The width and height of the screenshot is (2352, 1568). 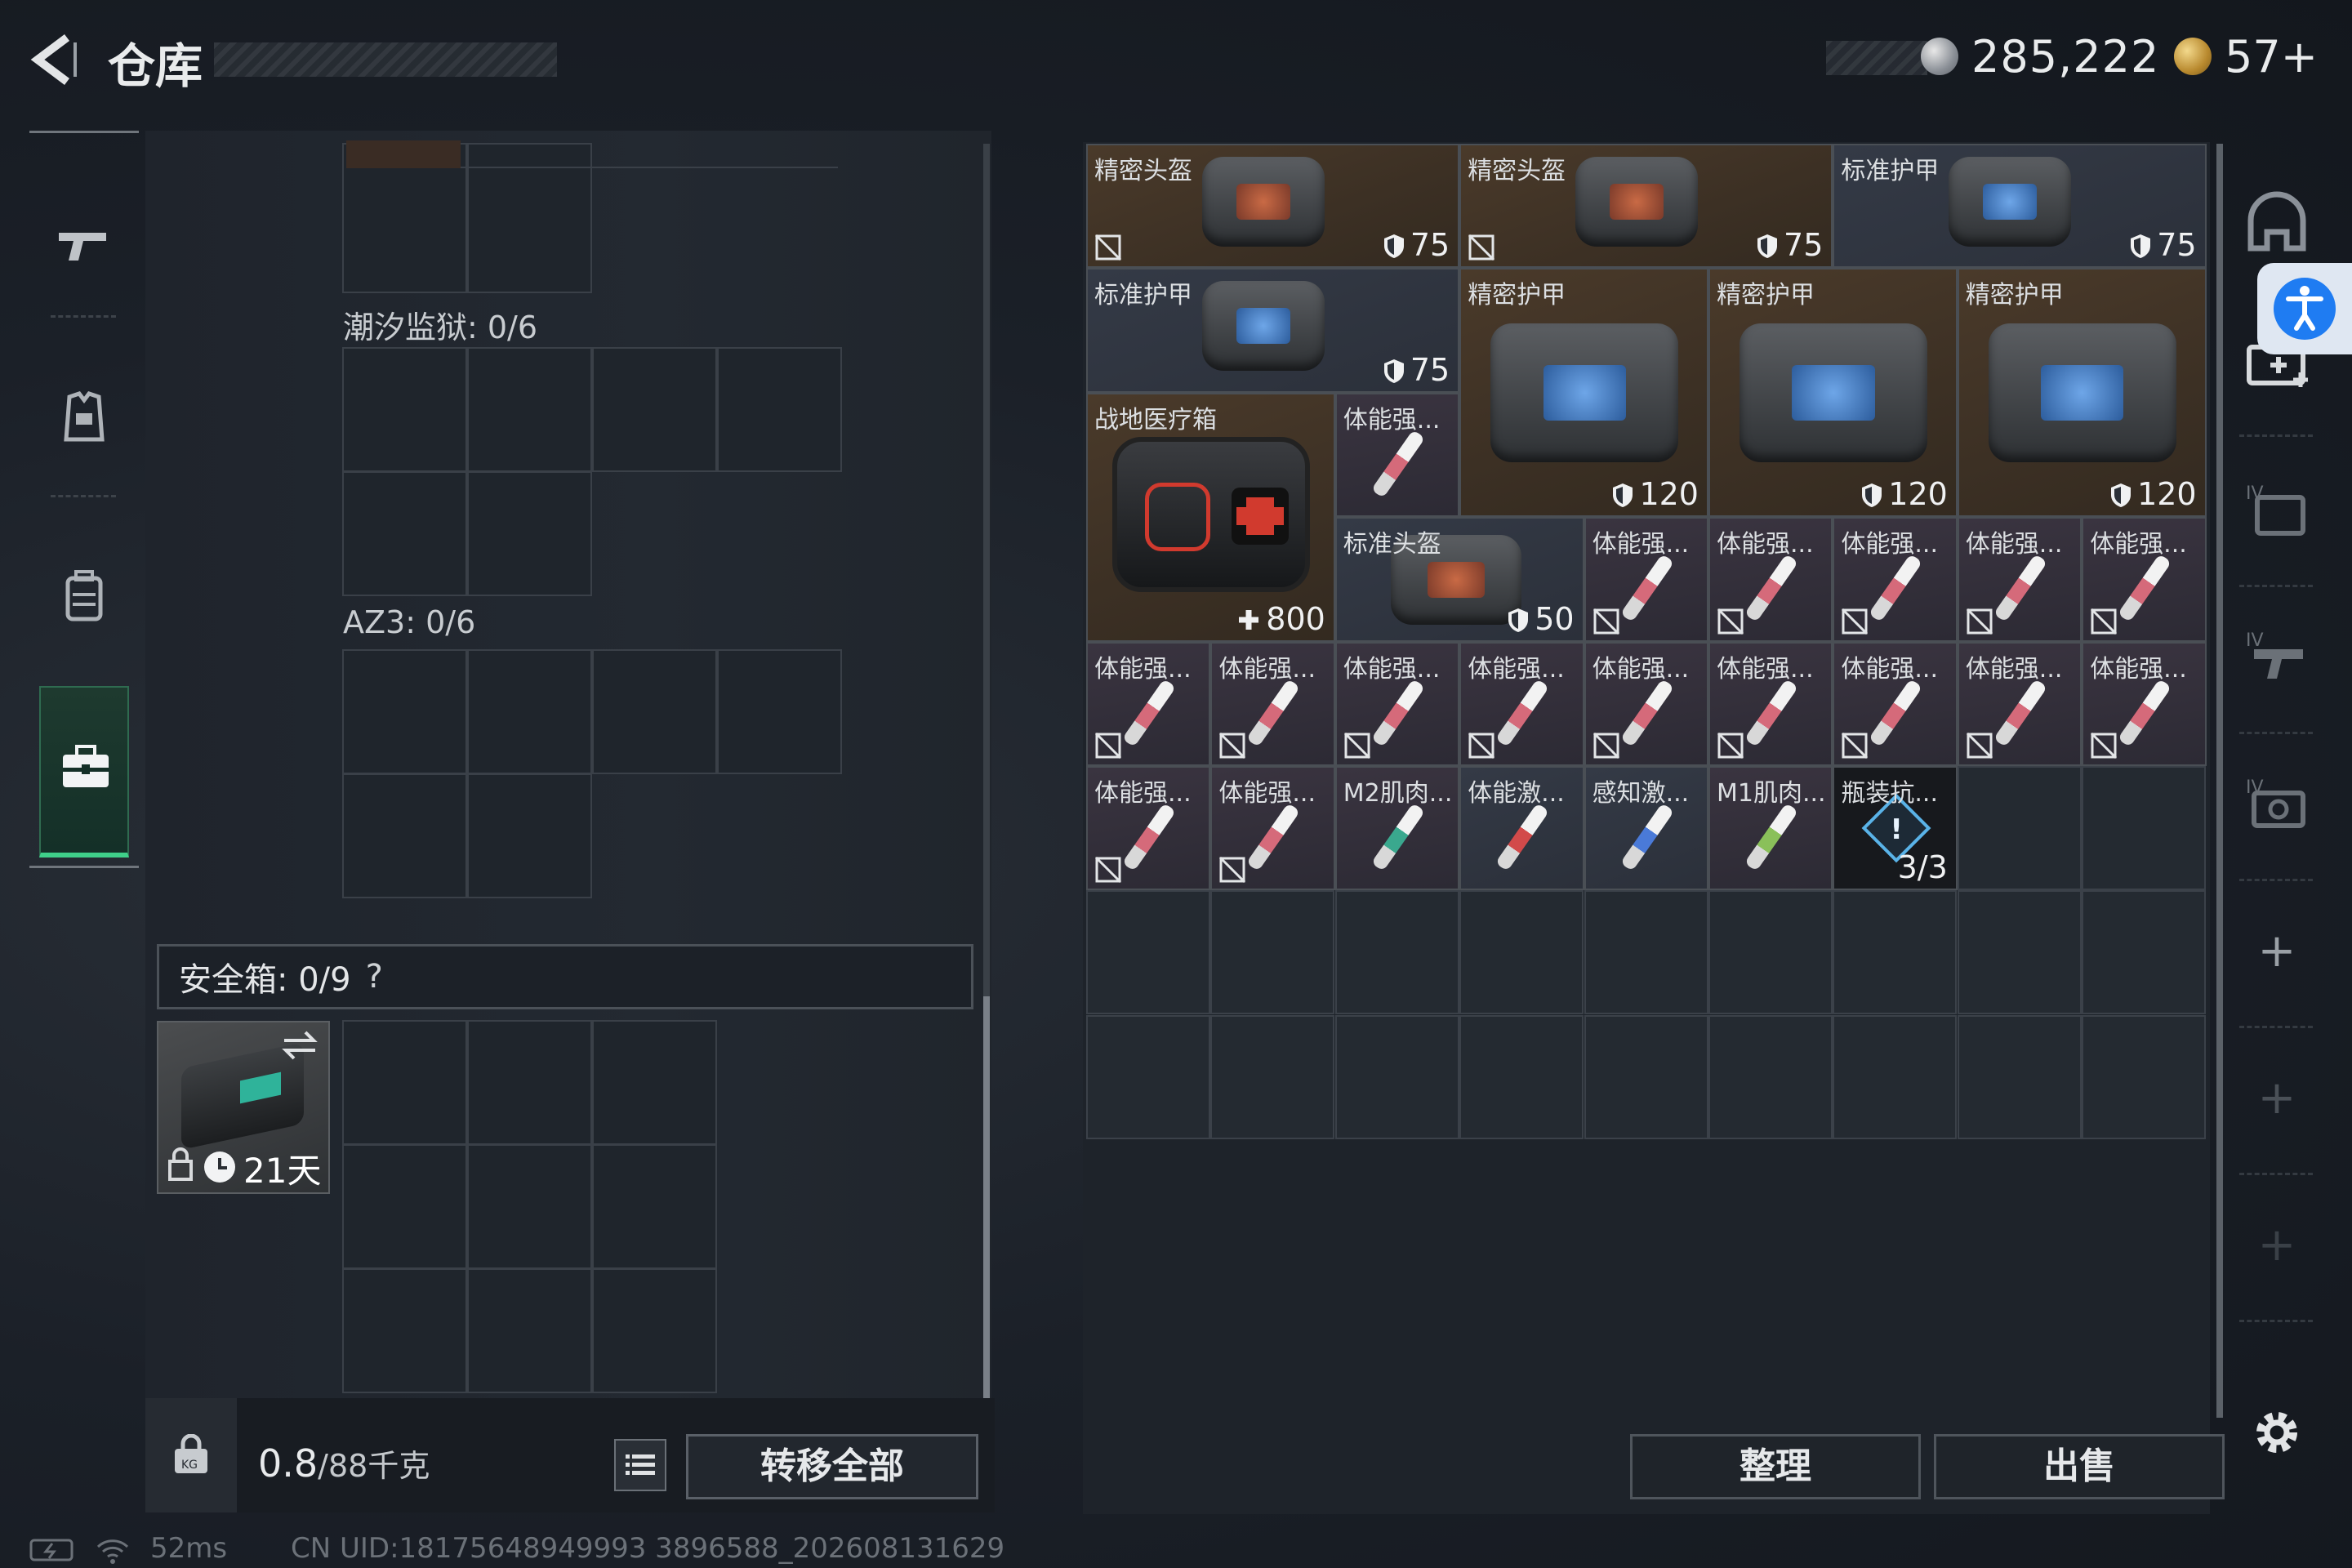 What do you see at coordinates (84, 772) in the screenshot?
I see `rail-safebox-active` at bounding box center [84, 772].